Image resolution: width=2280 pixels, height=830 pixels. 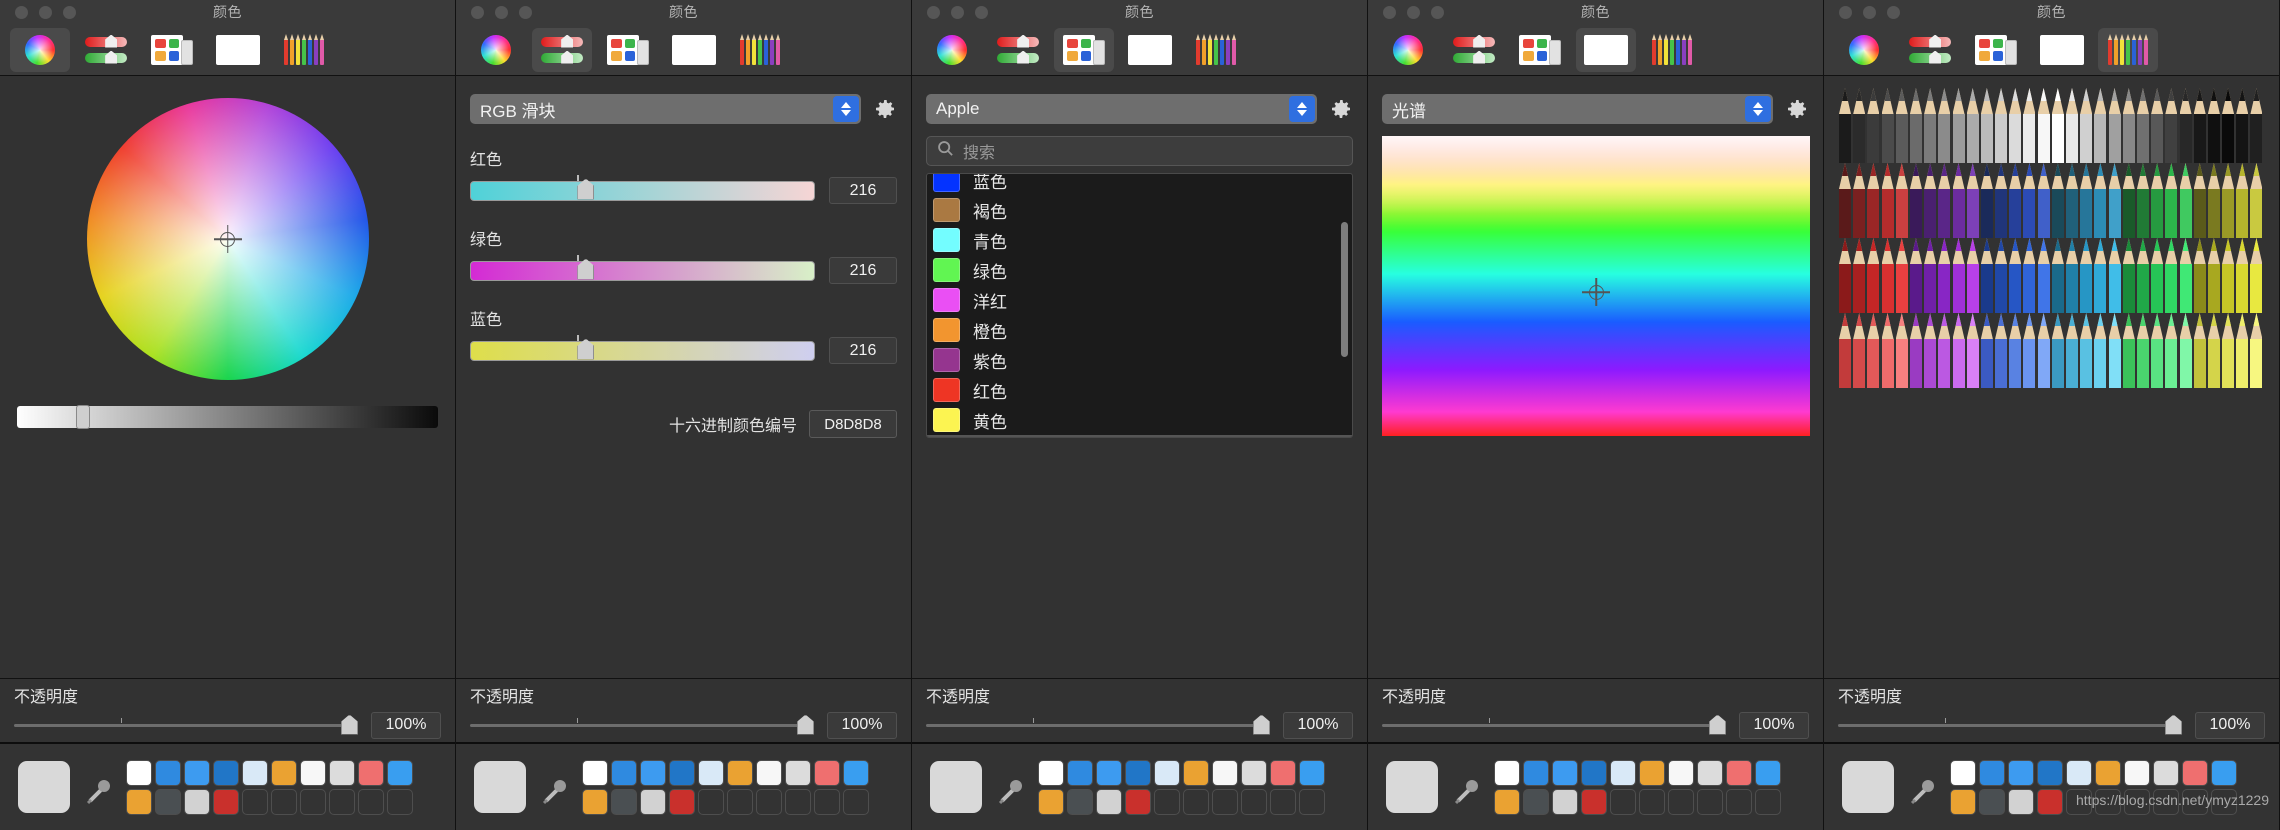 I want to click on list-item: 洋红, so click(x=1139, y=300).